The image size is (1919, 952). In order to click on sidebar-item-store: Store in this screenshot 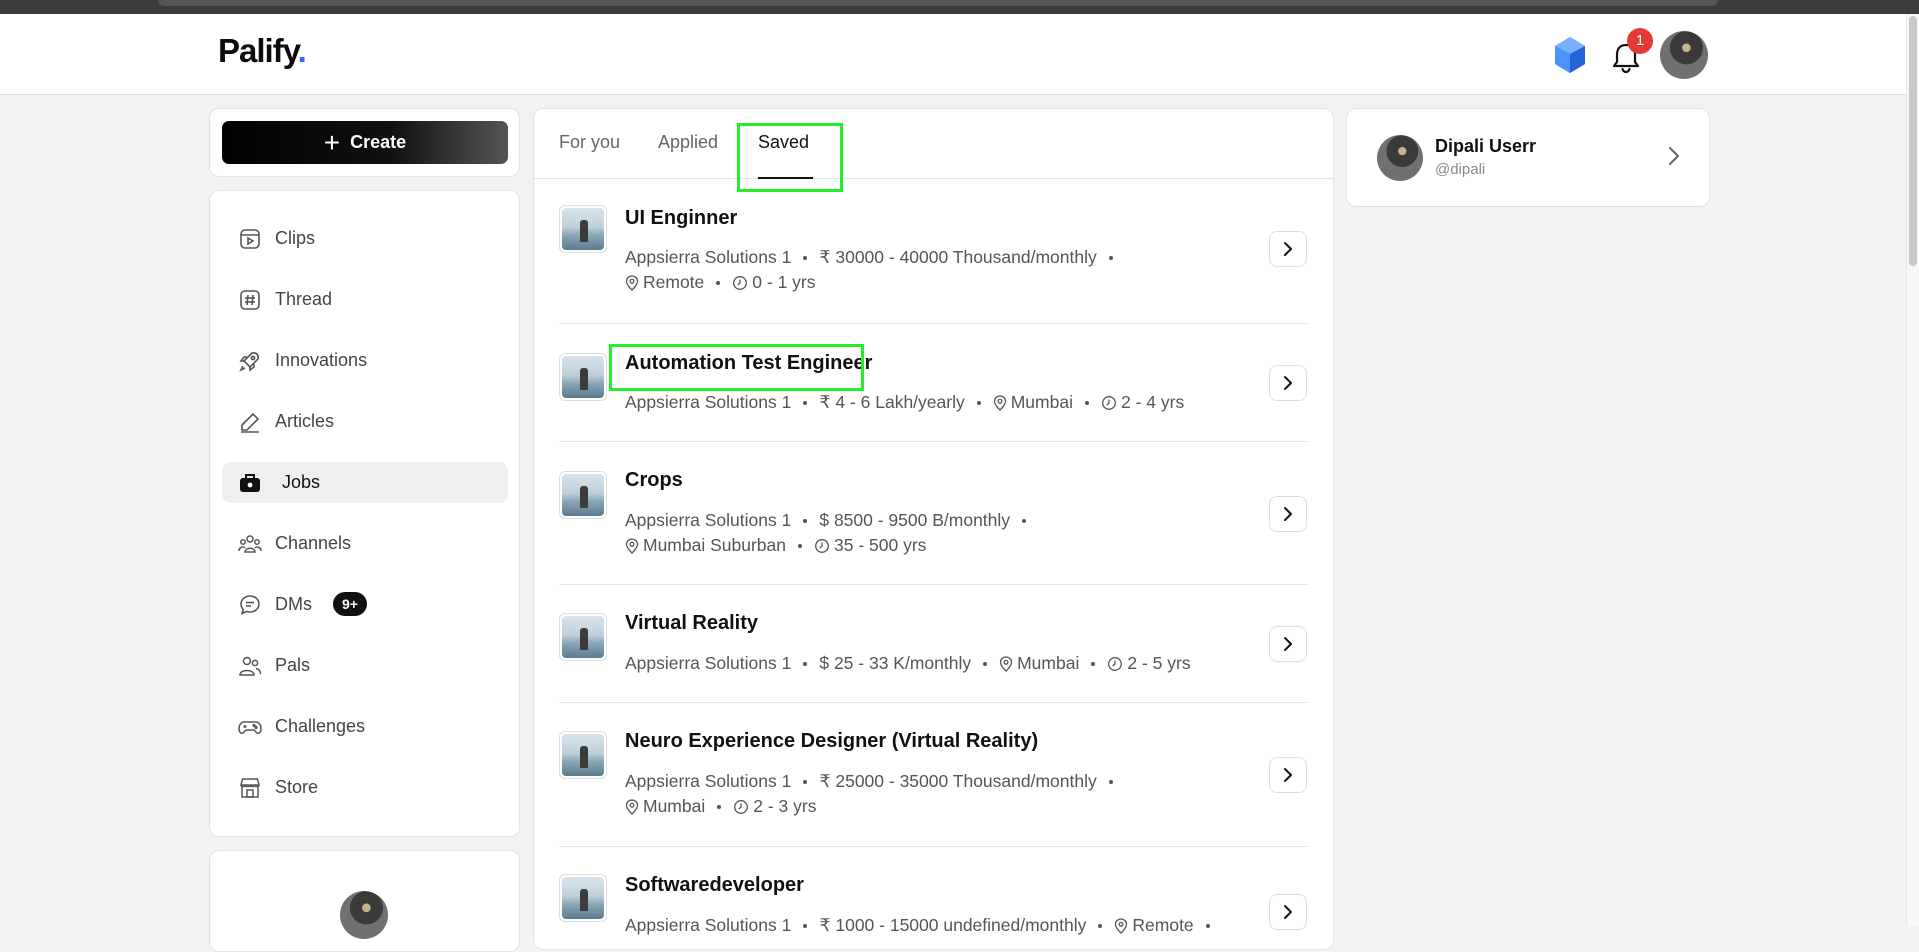, I will do `click(365, 787)`.